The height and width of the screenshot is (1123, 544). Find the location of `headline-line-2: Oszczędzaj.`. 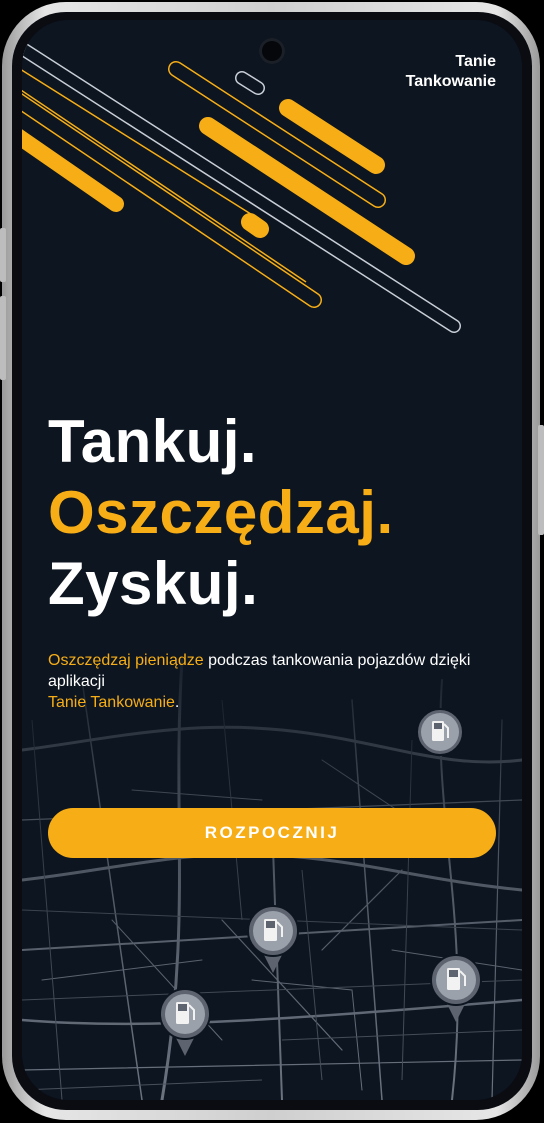

headline-line-2: Oszczędzaj. is located at coordinates (221, 512).